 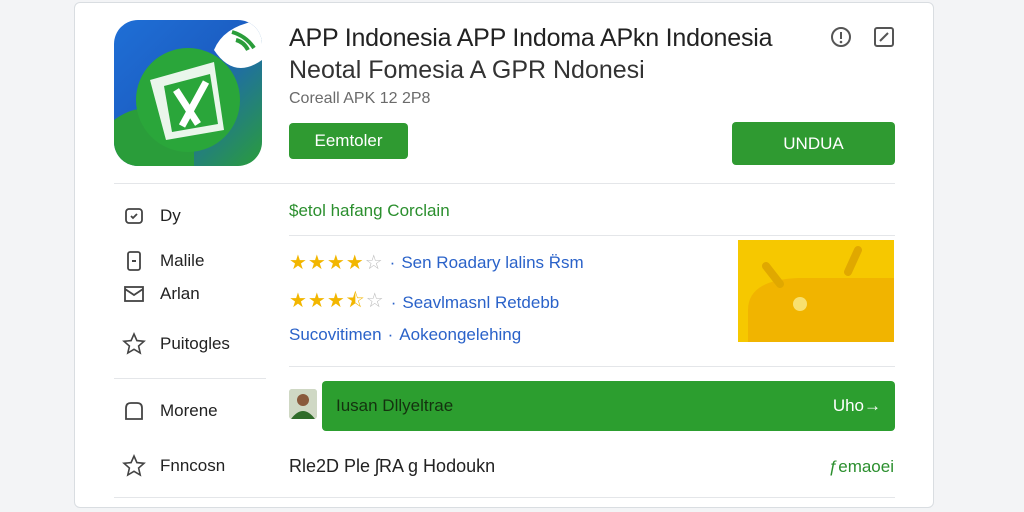 I want to click on install-button: UNDUA, so click(x=813, y=143).